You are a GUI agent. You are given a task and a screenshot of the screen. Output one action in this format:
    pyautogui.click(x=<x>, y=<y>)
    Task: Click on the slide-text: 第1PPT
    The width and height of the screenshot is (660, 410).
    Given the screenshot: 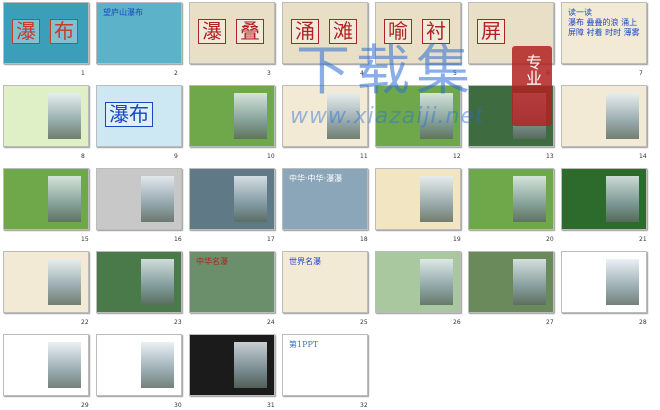 What is the action you would take?
    pyautogui.click(x=304, y=344)
    